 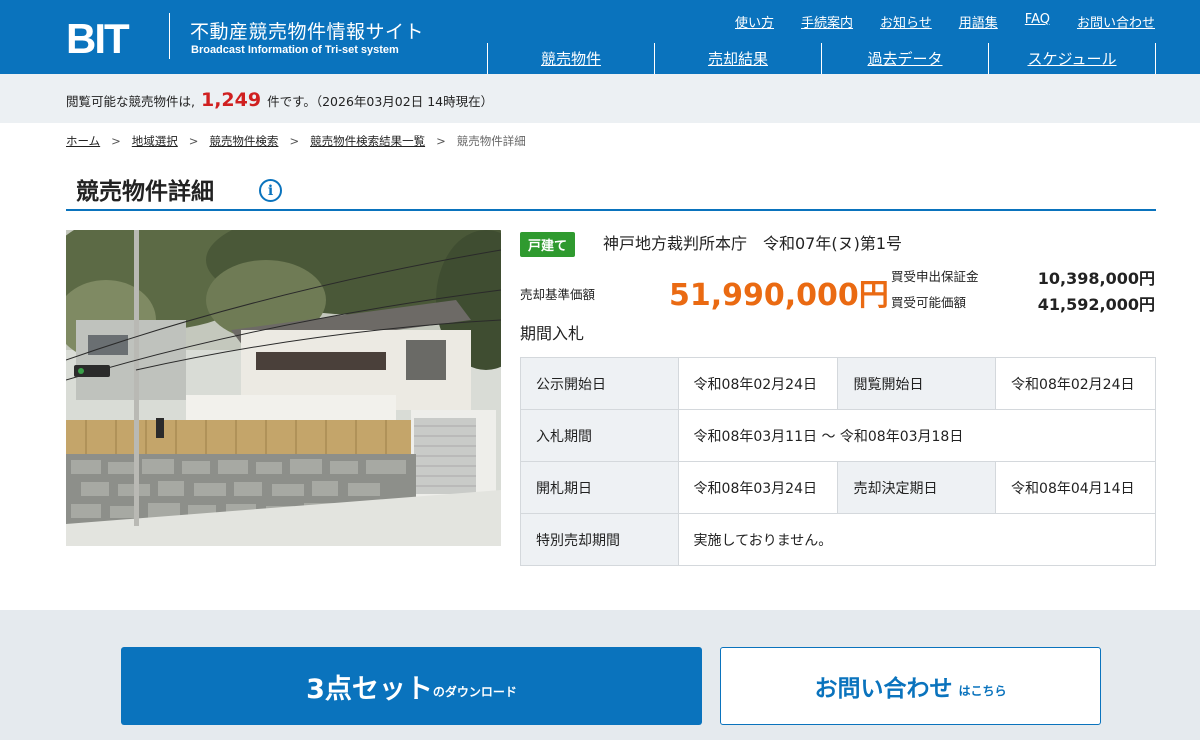 What do you see at coordinates (982, 690) in the screenshot?
I see `contact-button-sub-label: はこちら` at bounding box center [982, 690].